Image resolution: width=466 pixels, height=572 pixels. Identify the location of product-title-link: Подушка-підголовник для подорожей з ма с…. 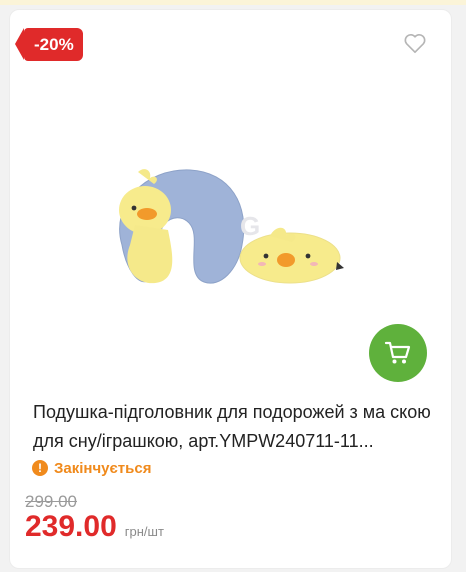
(233, 427).